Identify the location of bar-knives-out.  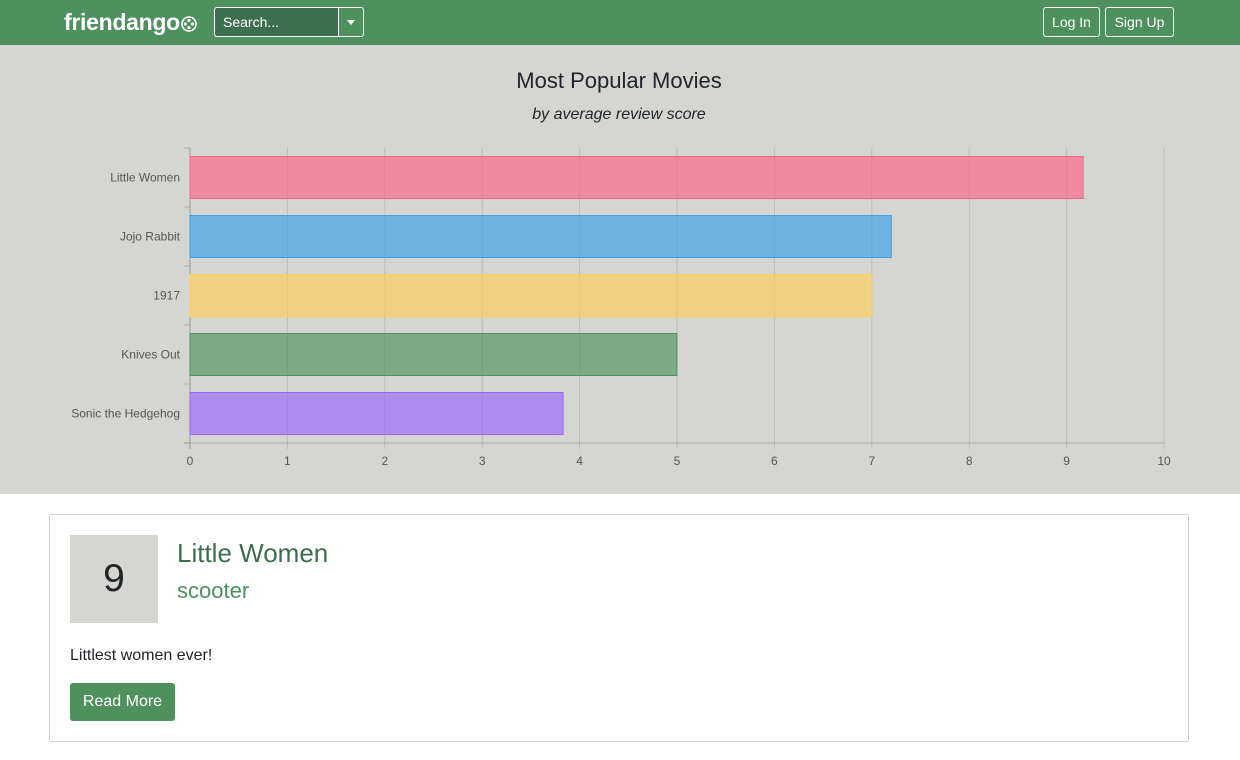
(433, 354).